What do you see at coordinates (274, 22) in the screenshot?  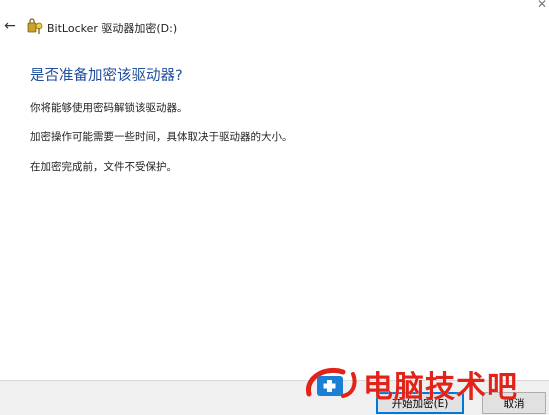 I see `title-bar: ← BitLocker 驱动器加密(D:) ✕` at bounding box center [274, 22].